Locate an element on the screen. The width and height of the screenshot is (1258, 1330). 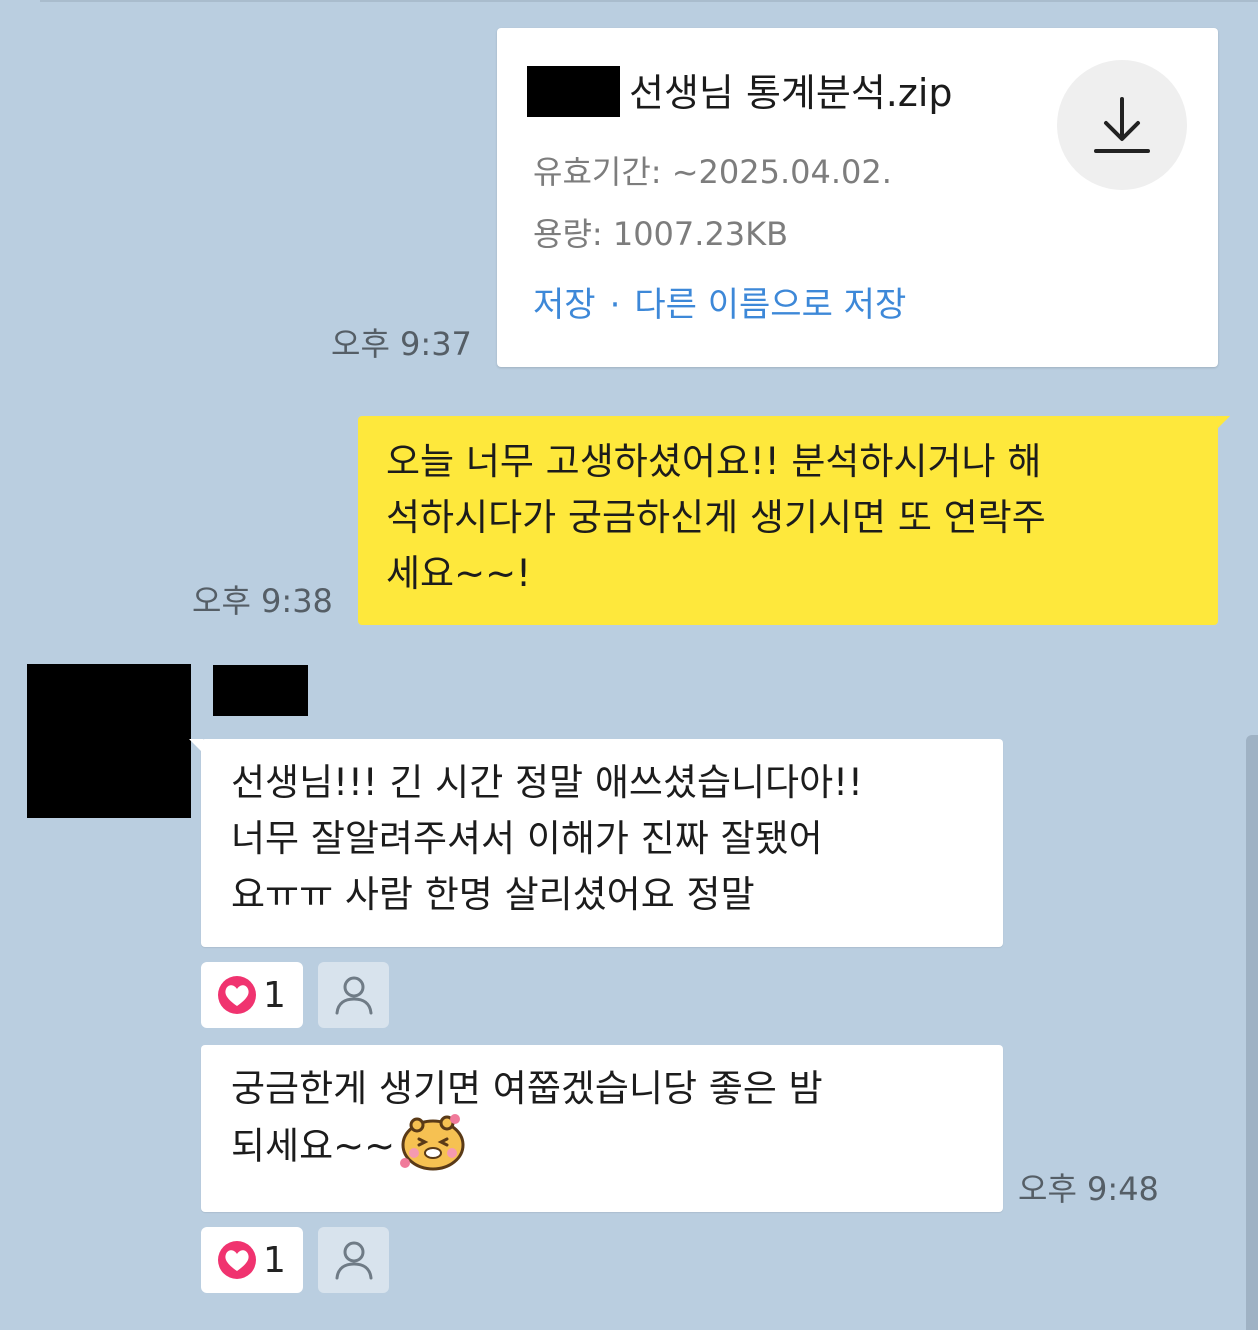
message-time: 오후 9:37 is located at coordinates (401, 344).